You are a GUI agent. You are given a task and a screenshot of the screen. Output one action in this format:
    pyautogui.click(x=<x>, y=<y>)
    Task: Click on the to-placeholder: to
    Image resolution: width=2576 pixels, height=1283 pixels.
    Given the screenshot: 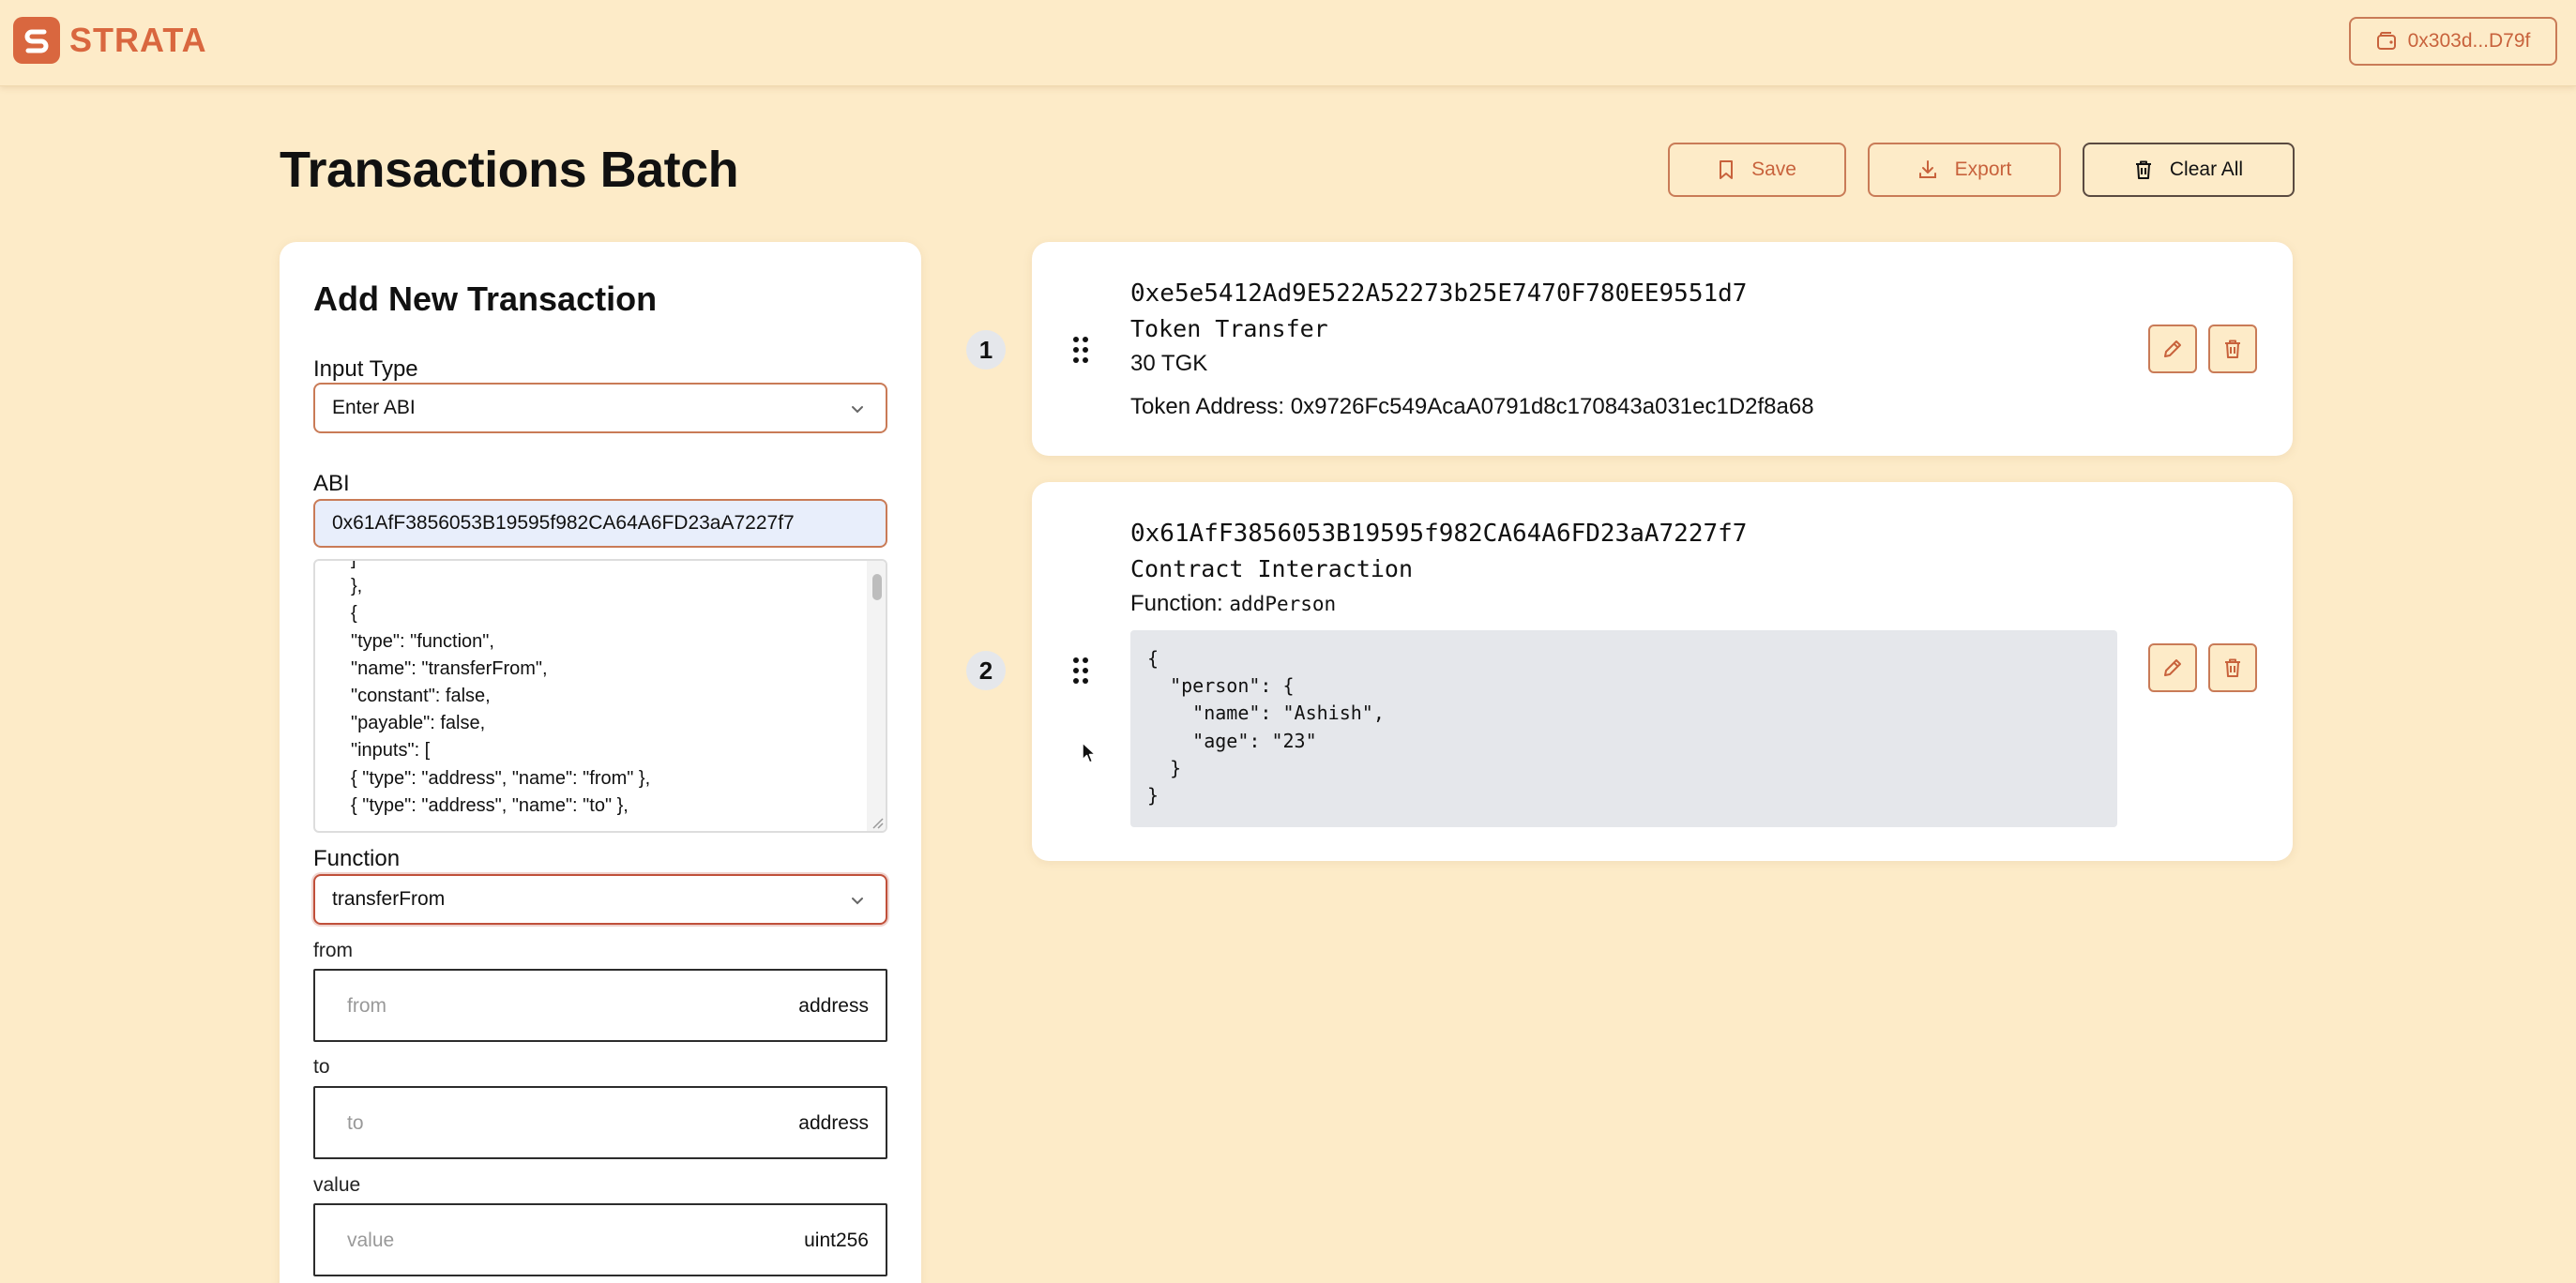 What is the action you would take?
    pyautogui.click(x=355, y=1123)
    